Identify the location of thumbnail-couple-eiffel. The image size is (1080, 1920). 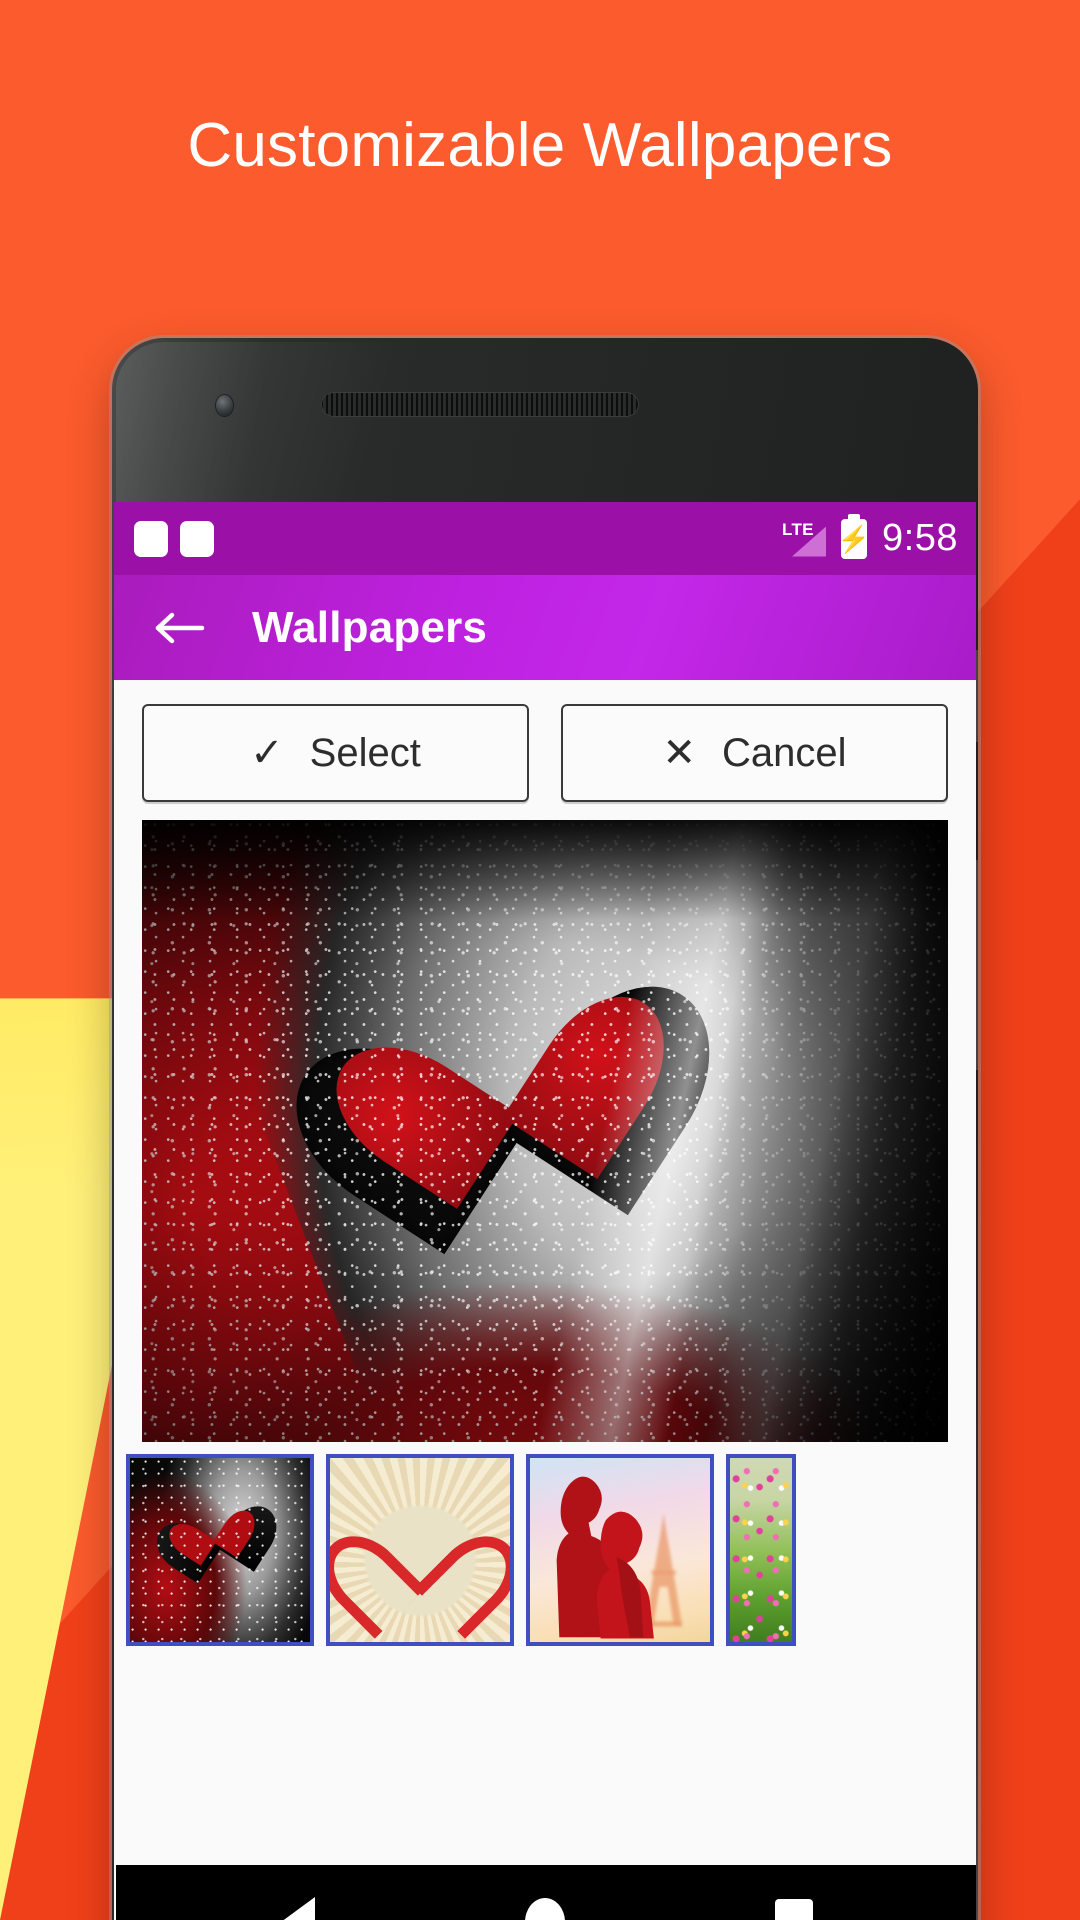
(620, 1550).